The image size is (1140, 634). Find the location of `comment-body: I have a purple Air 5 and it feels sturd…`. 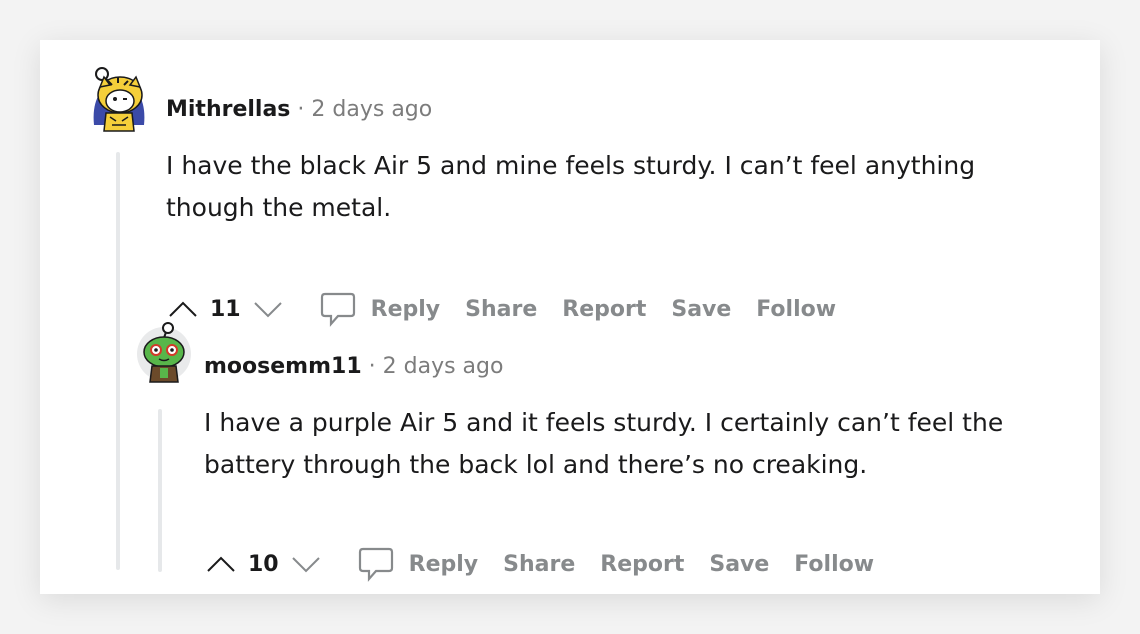

comment-body: I have a purple Air 5 and it feels sturd… is located at coordinates (604, 443).